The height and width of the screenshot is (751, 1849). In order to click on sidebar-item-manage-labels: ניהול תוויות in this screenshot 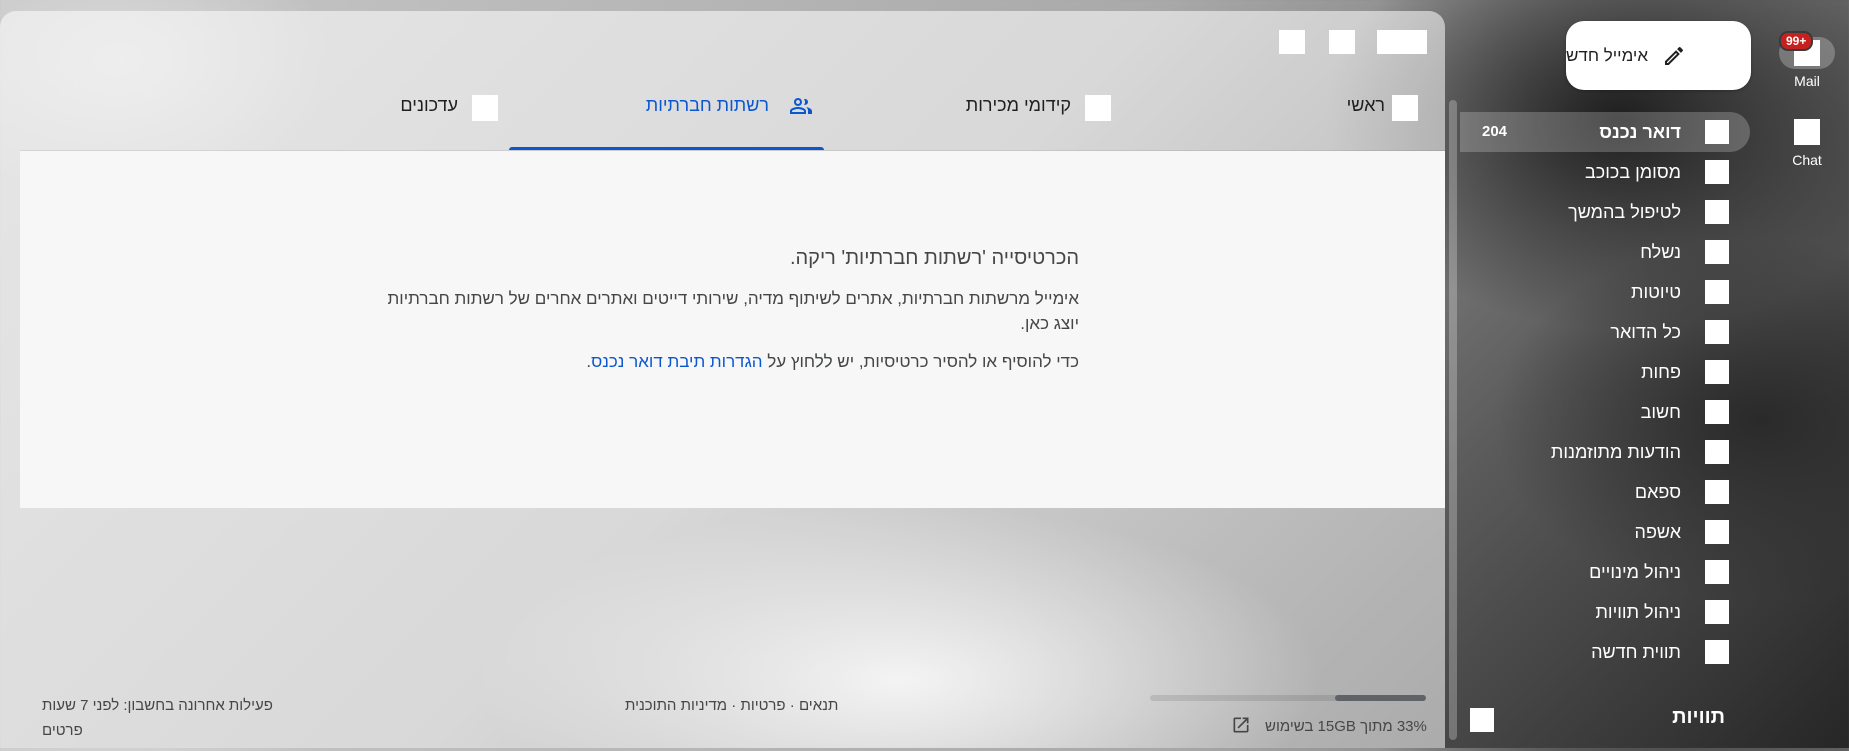, I will do `click(1612, 612)`.